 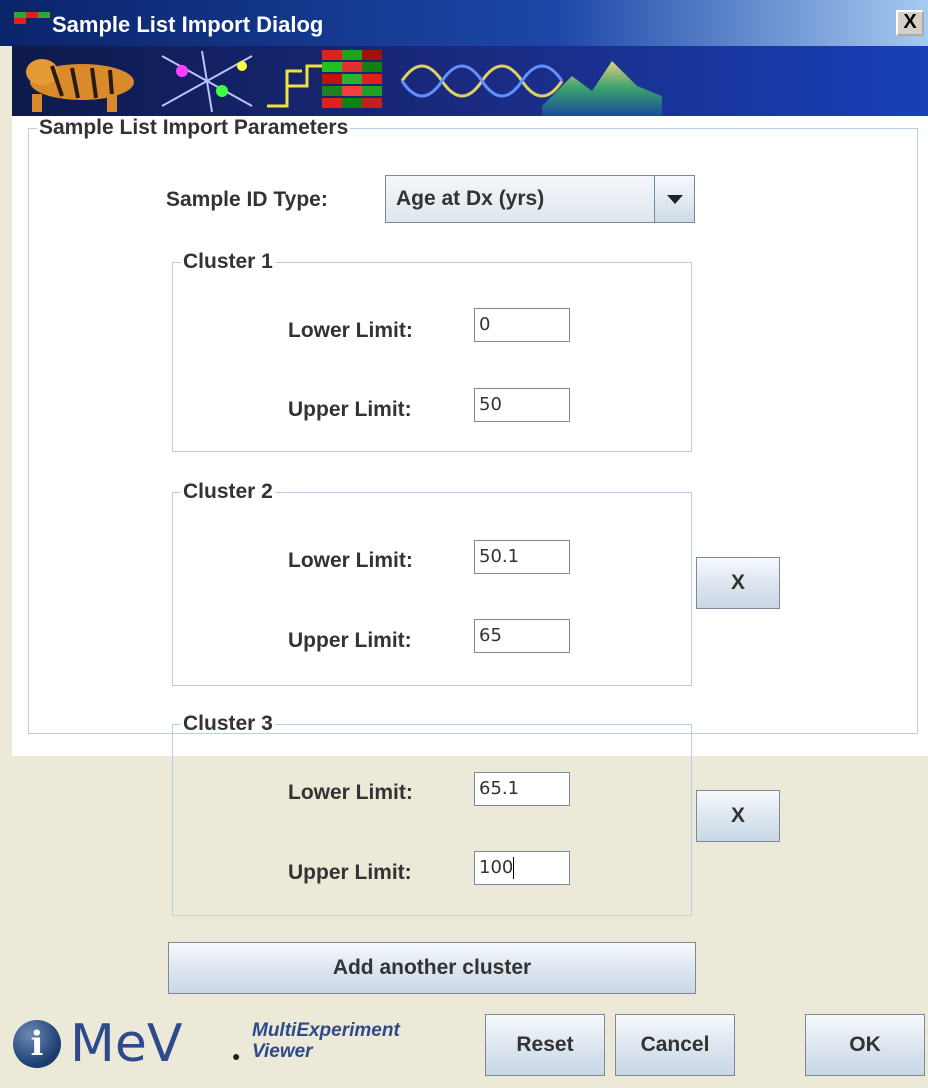 I want to click on cluster-2-upper-label: Upper Limit:, so click(x=350, y=640).